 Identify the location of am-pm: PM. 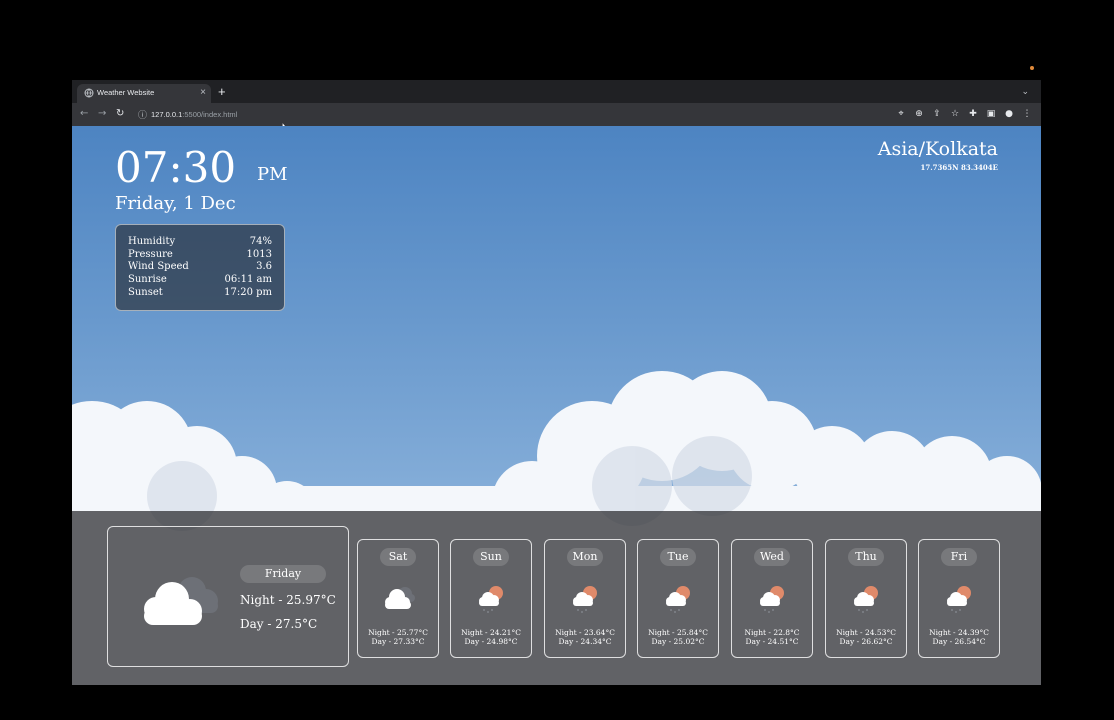
(272, 174).